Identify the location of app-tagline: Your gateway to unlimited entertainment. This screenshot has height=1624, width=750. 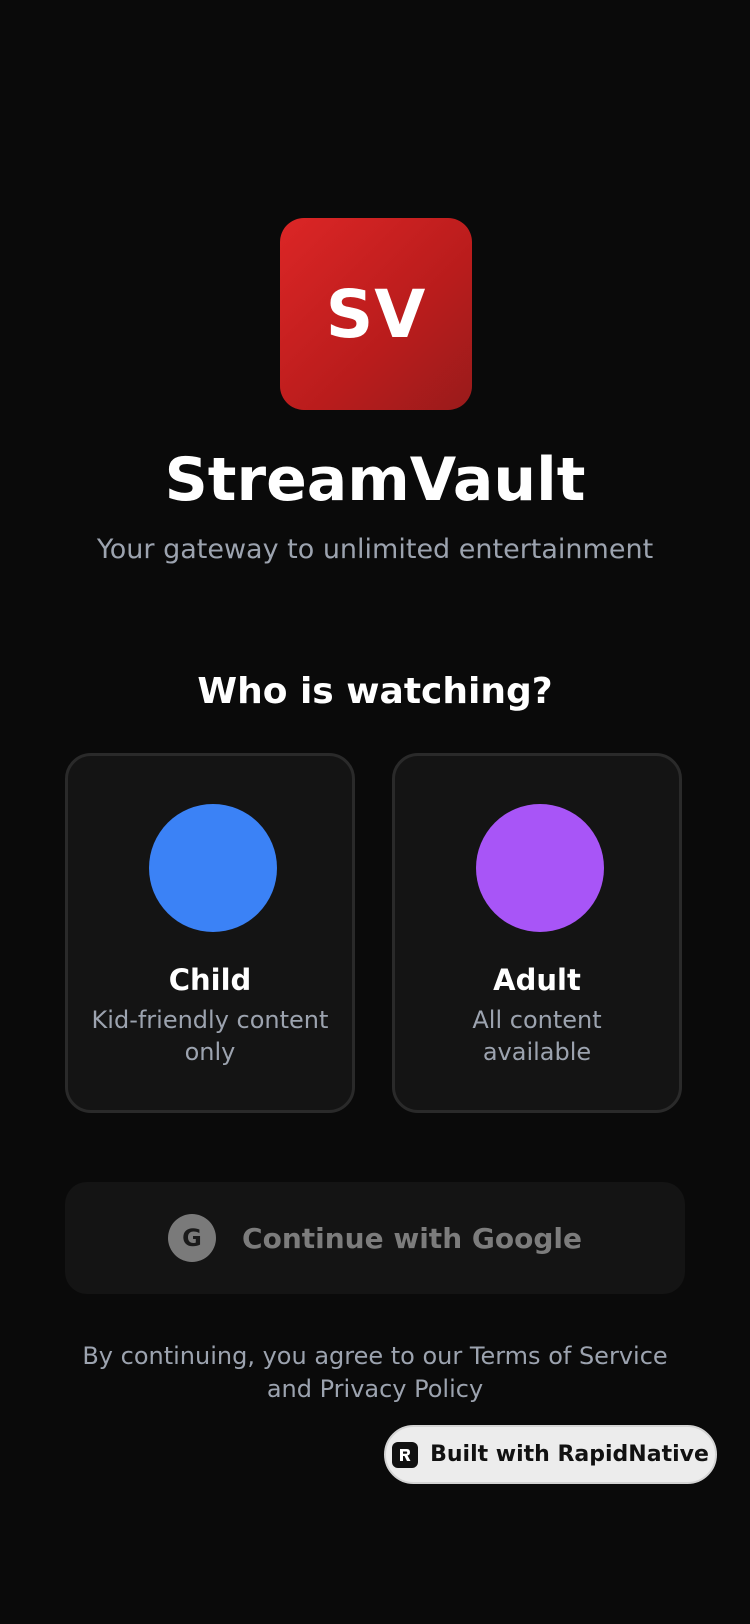
(375, 549).